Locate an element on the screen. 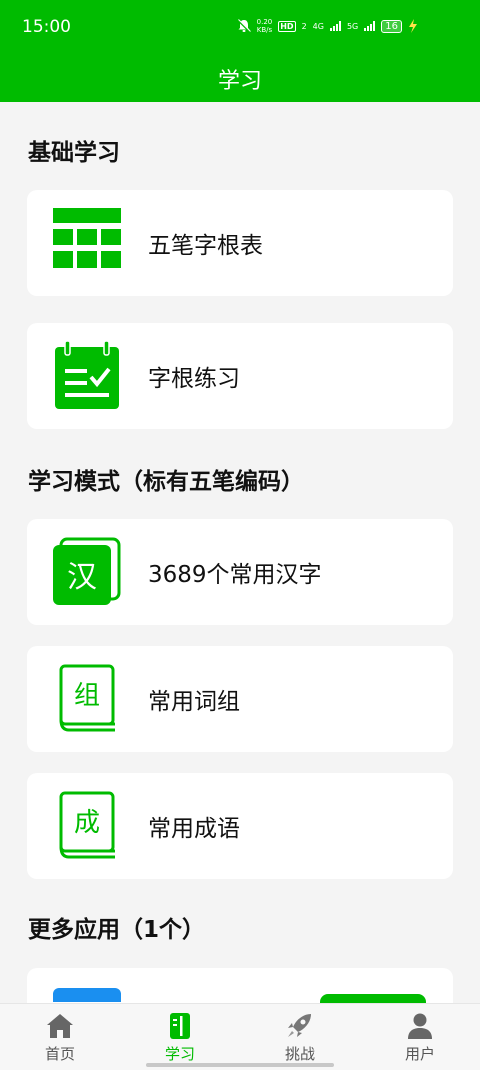 This screenshot has height=1070, width=480. network-4g: 4G is located at coordinates (318, 26).